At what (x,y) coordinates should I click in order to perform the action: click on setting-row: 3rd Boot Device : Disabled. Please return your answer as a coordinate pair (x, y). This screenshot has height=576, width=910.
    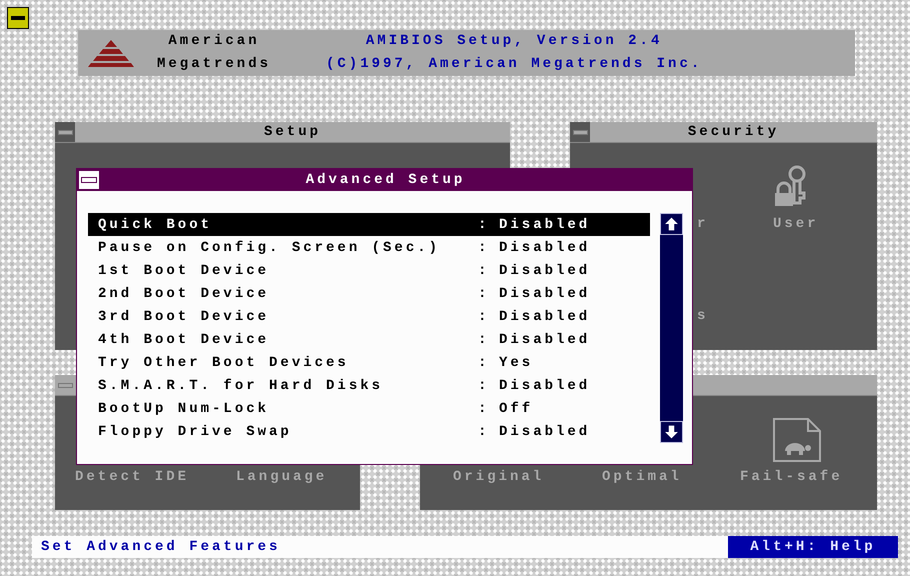
    Looking at the image, I should click on (369, 316).